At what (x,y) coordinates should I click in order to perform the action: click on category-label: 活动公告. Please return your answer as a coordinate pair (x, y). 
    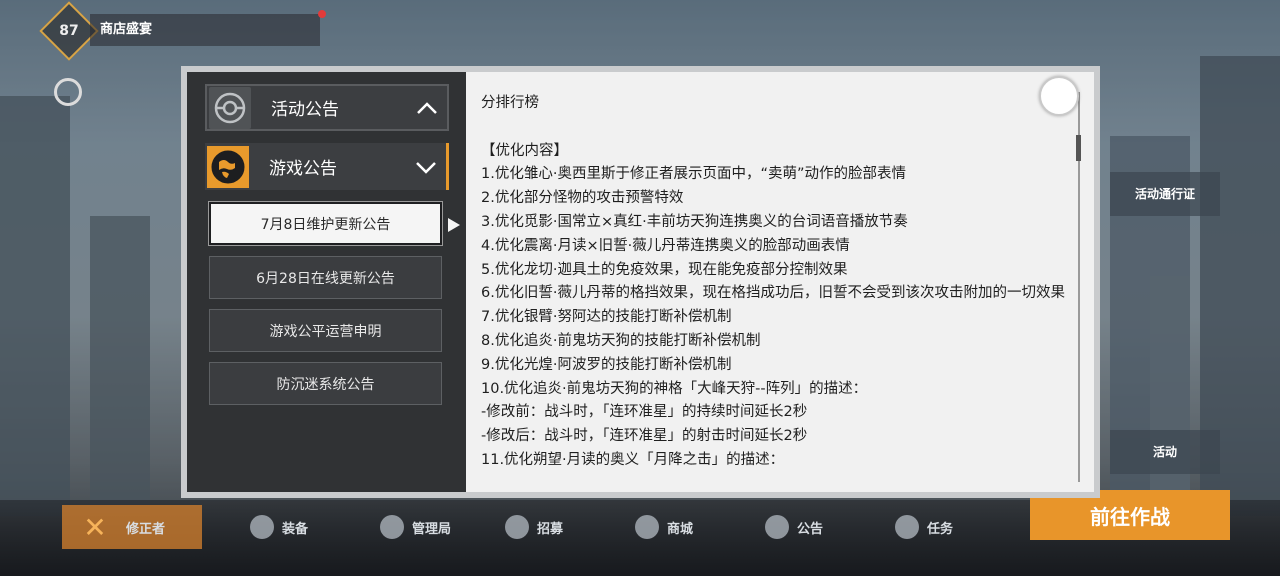
    Looking at the image, I should click on (305, 110).